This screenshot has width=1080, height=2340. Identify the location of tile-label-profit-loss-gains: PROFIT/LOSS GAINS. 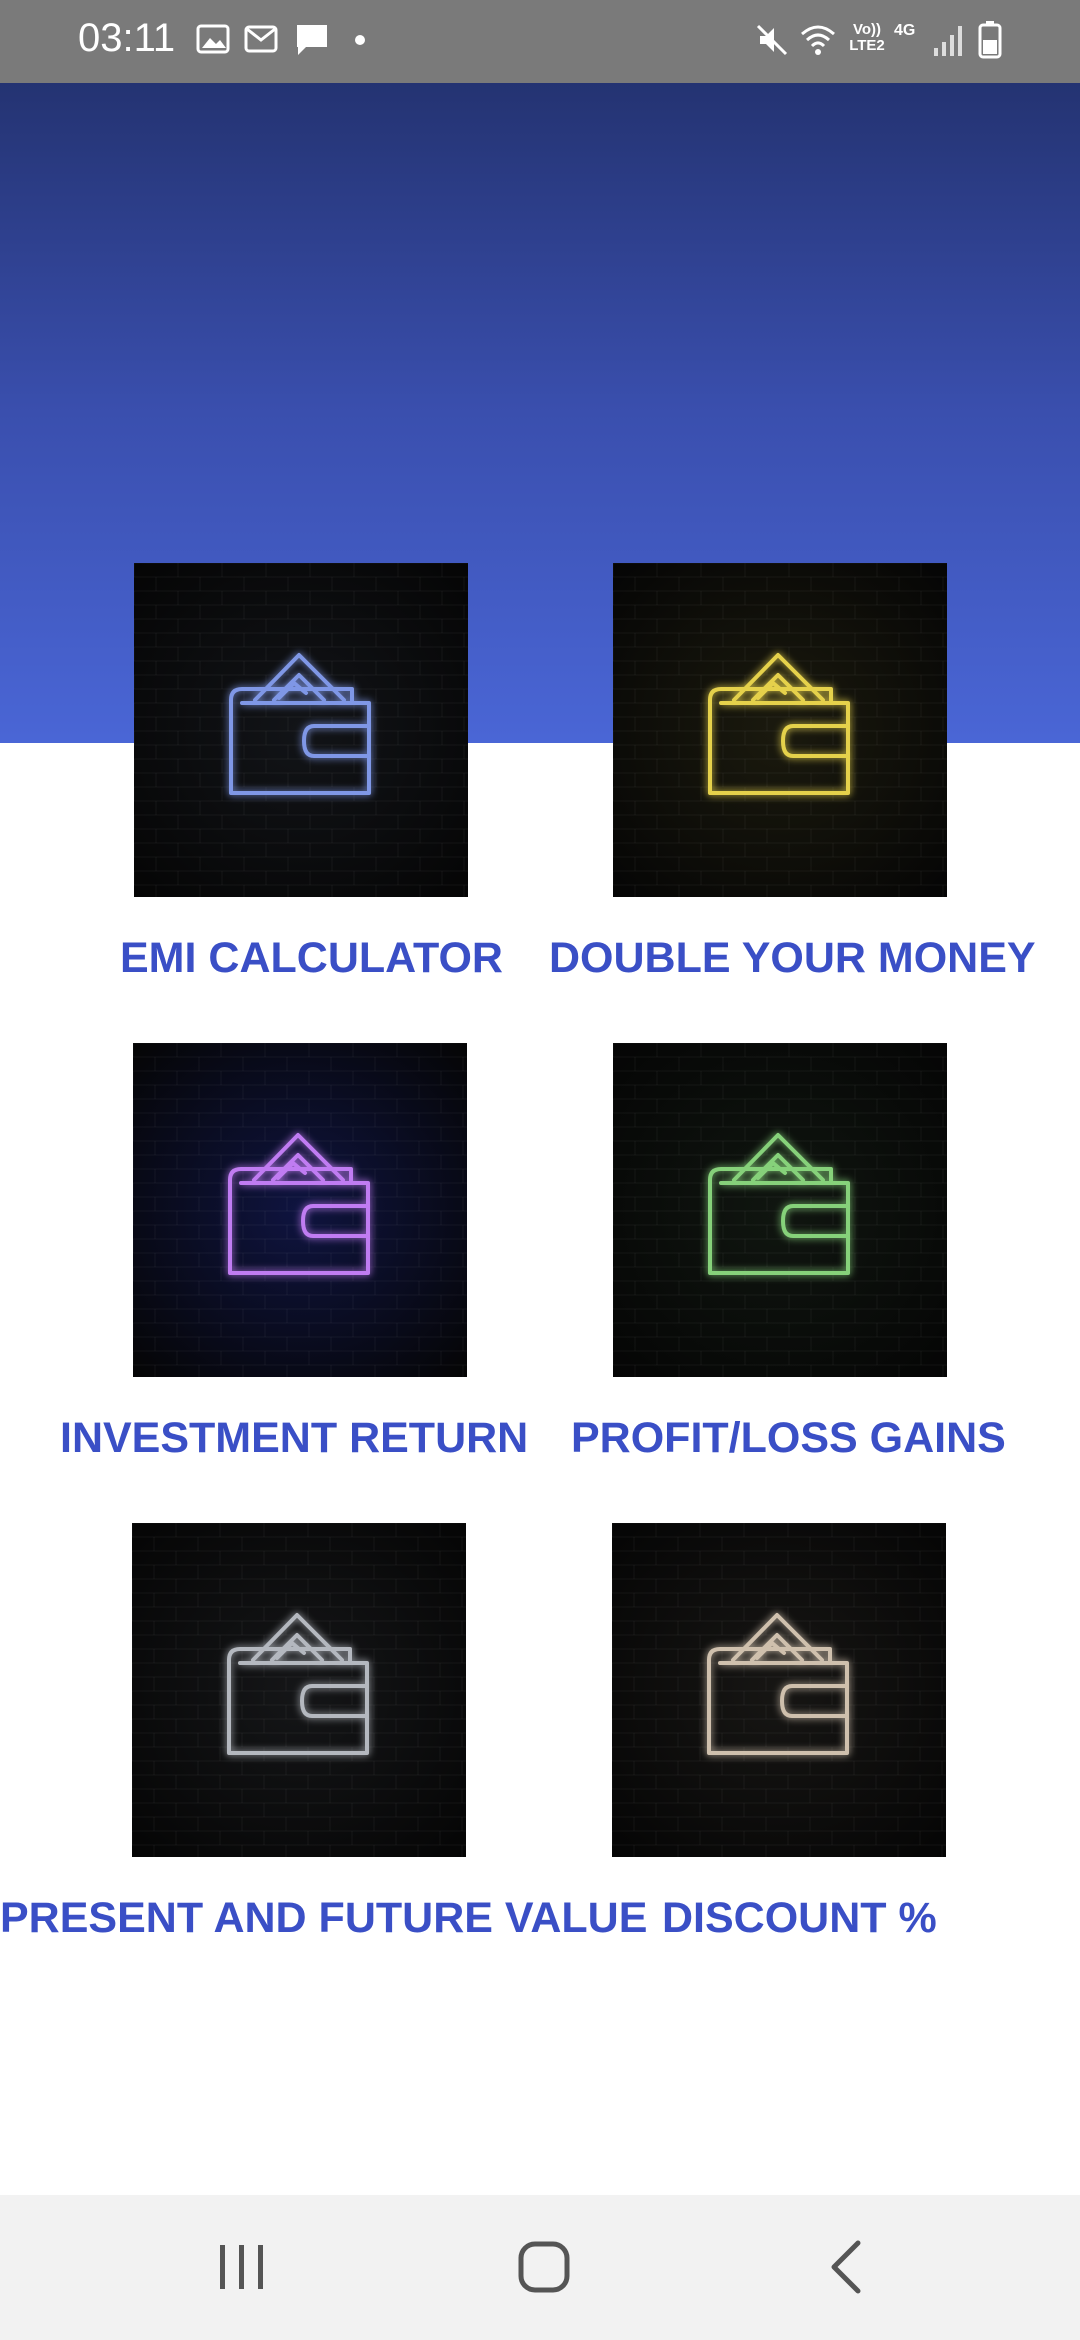
(788, 1438).